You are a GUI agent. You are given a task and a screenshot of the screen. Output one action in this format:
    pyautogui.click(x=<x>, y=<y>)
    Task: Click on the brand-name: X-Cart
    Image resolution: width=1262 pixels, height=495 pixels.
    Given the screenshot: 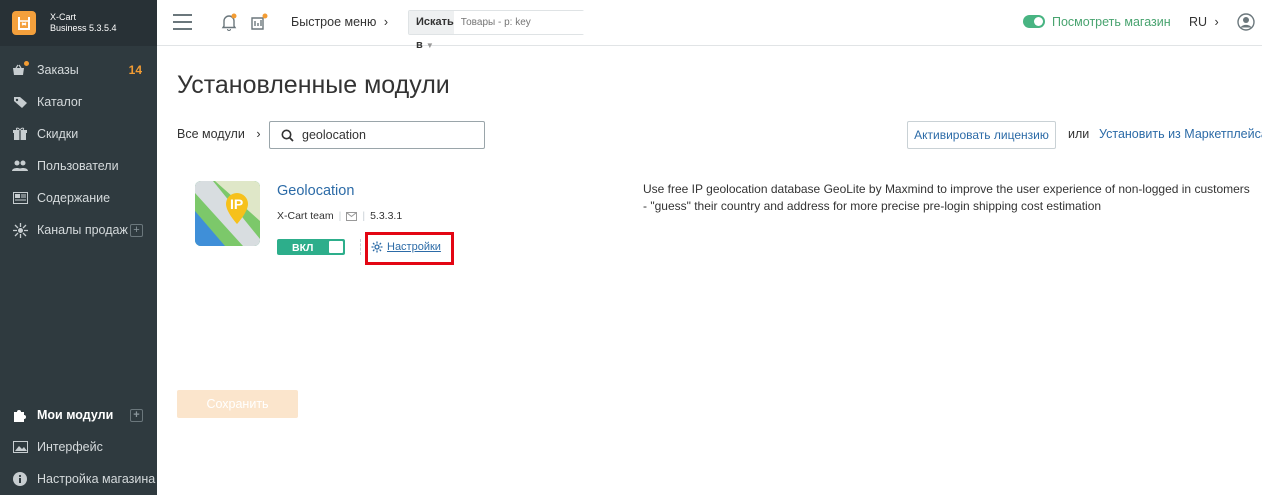 What is the action you would take?
    pyautogui.click(x=63, y=17)
    